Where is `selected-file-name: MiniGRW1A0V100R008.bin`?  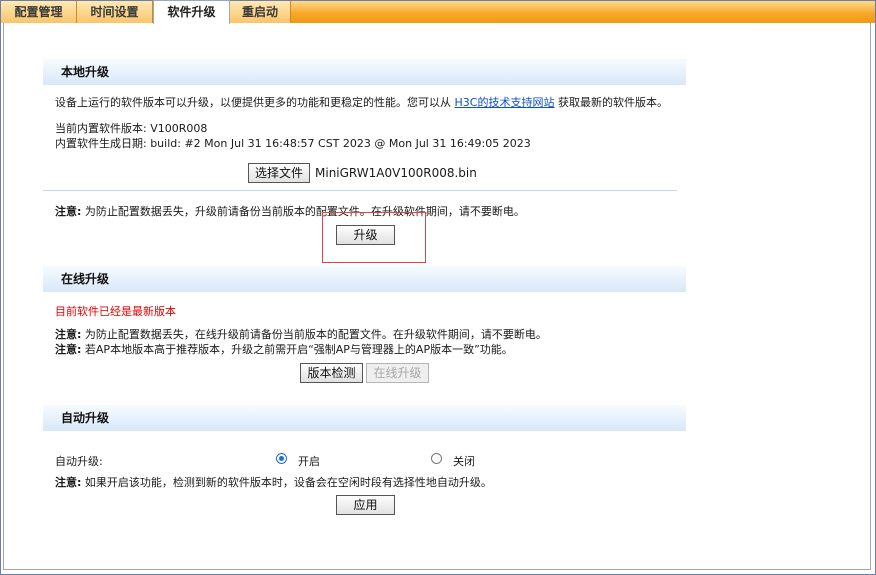 selected-file-name: MiniGRW1A0V100R008.bin is located at coordinates (396, 173).